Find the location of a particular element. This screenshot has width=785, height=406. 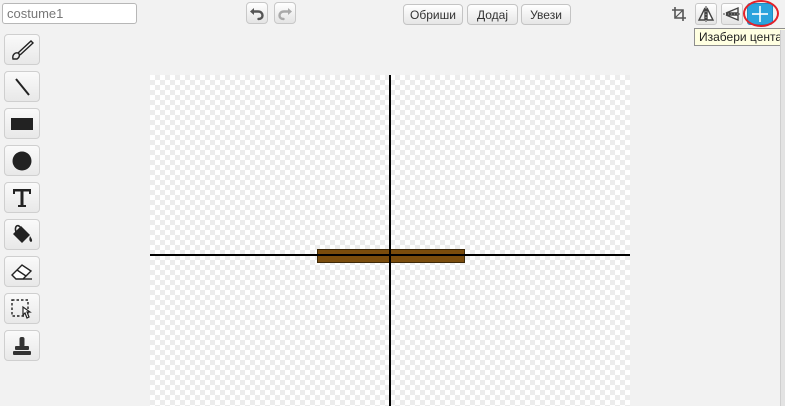

import-button: Увези is located at coordinates (546, 14).